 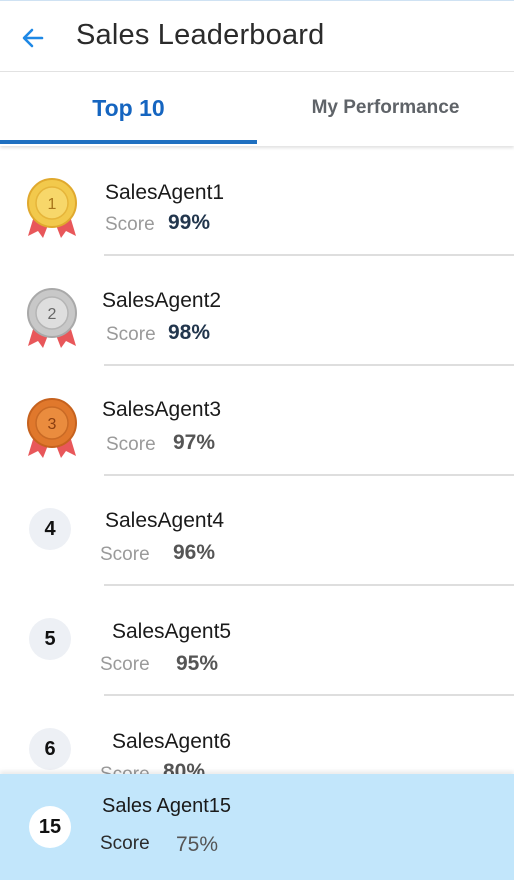 I want to click on silver-medal-icon: 2, so click(x=52, y=318).